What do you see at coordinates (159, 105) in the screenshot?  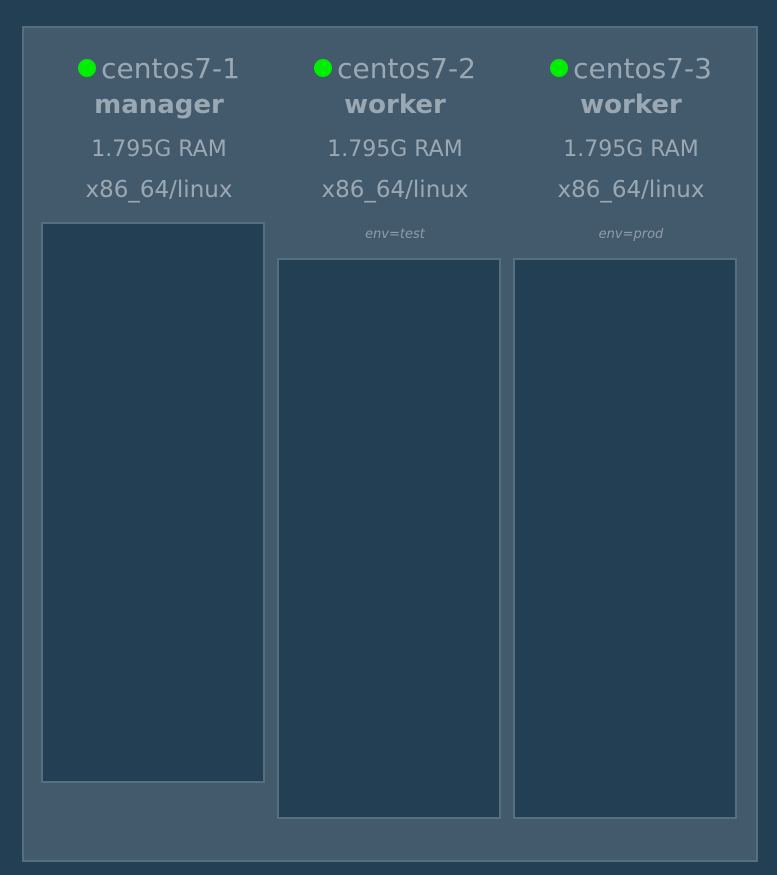 I see `node-role: manager` at bounding box center [159, 105].